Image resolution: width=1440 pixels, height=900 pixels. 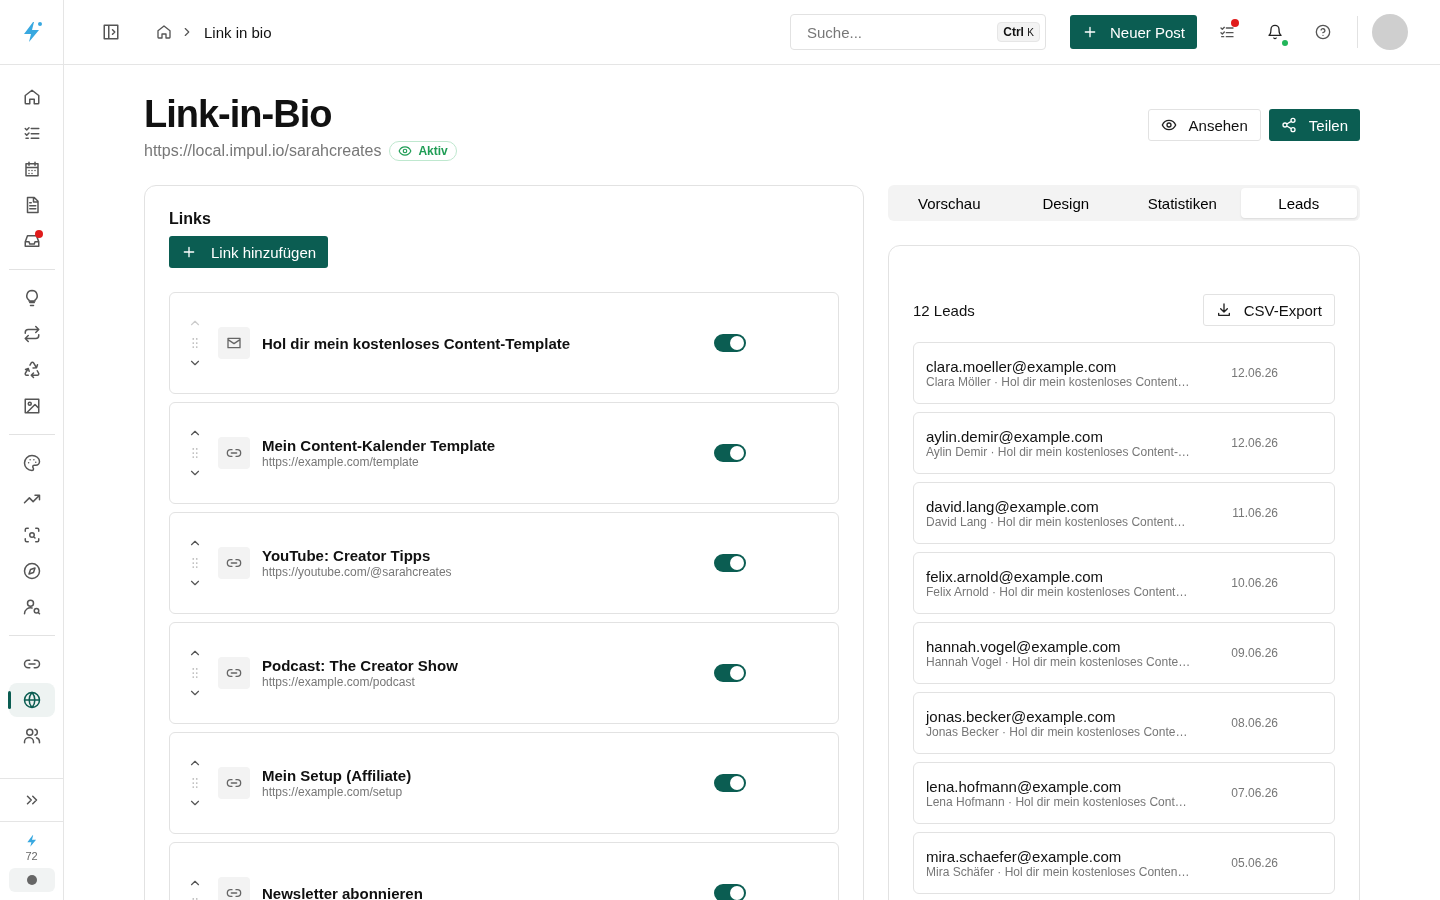 I want to click on lead-date: 10.06.26, so click(x=1254, y=583).